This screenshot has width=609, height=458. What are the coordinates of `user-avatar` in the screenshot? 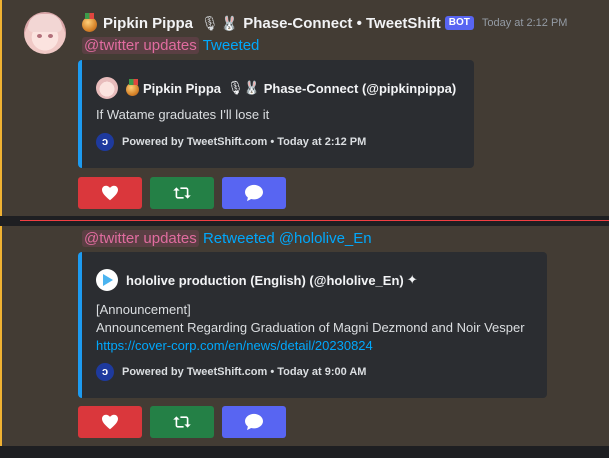 It's located at (45, 33).